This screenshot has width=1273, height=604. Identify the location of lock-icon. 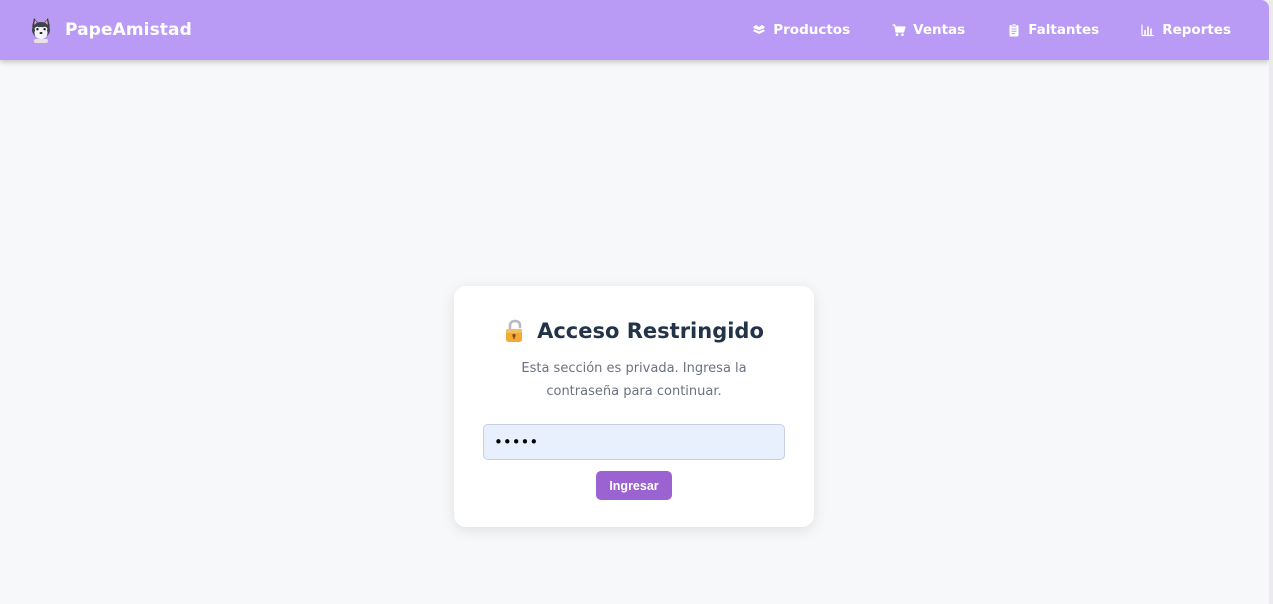
(515, 331).